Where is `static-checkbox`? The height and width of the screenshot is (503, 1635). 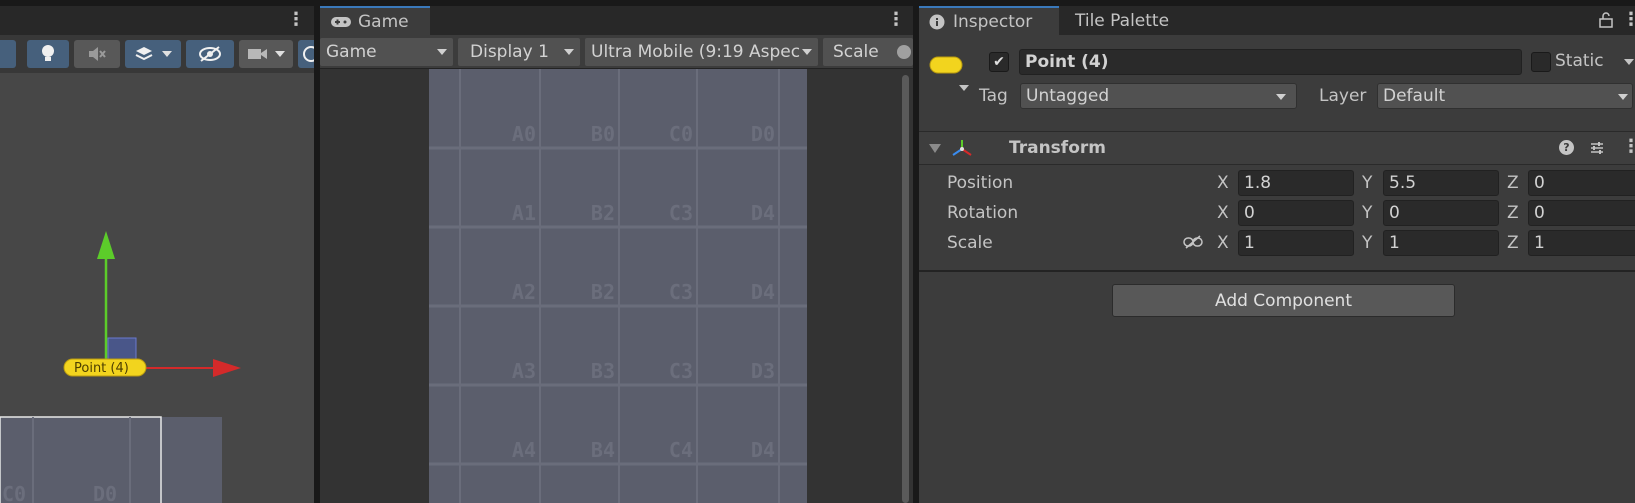
static-checkbox is located at coordinates (1541, 62).